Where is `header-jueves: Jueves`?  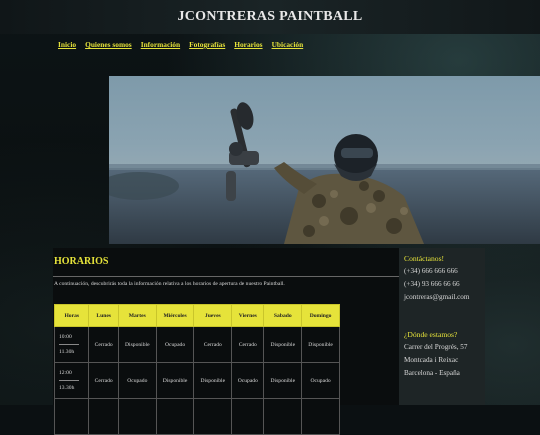
header-jueves: Jueves is located at coordinates (213, 315).